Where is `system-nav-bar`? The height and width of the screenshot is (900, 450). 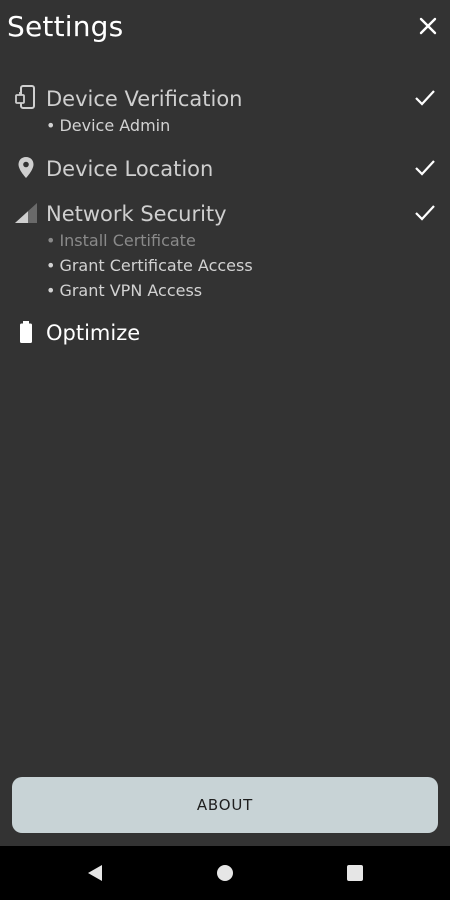 system-nav-bar is located at coordinates (225, 873).